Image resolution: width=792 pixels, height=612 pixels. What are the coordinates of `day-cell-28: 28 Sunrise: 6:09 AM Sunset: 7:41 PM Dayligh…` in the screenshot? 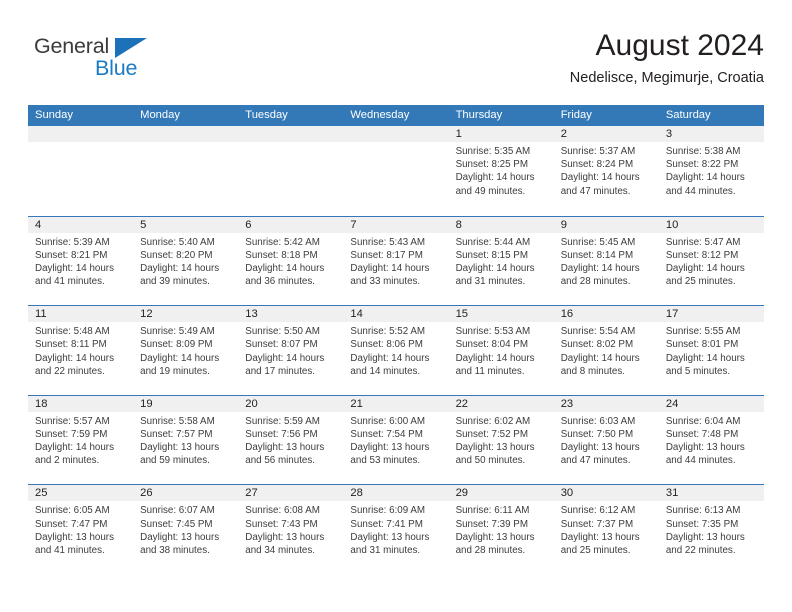 It's located at (396, 529).